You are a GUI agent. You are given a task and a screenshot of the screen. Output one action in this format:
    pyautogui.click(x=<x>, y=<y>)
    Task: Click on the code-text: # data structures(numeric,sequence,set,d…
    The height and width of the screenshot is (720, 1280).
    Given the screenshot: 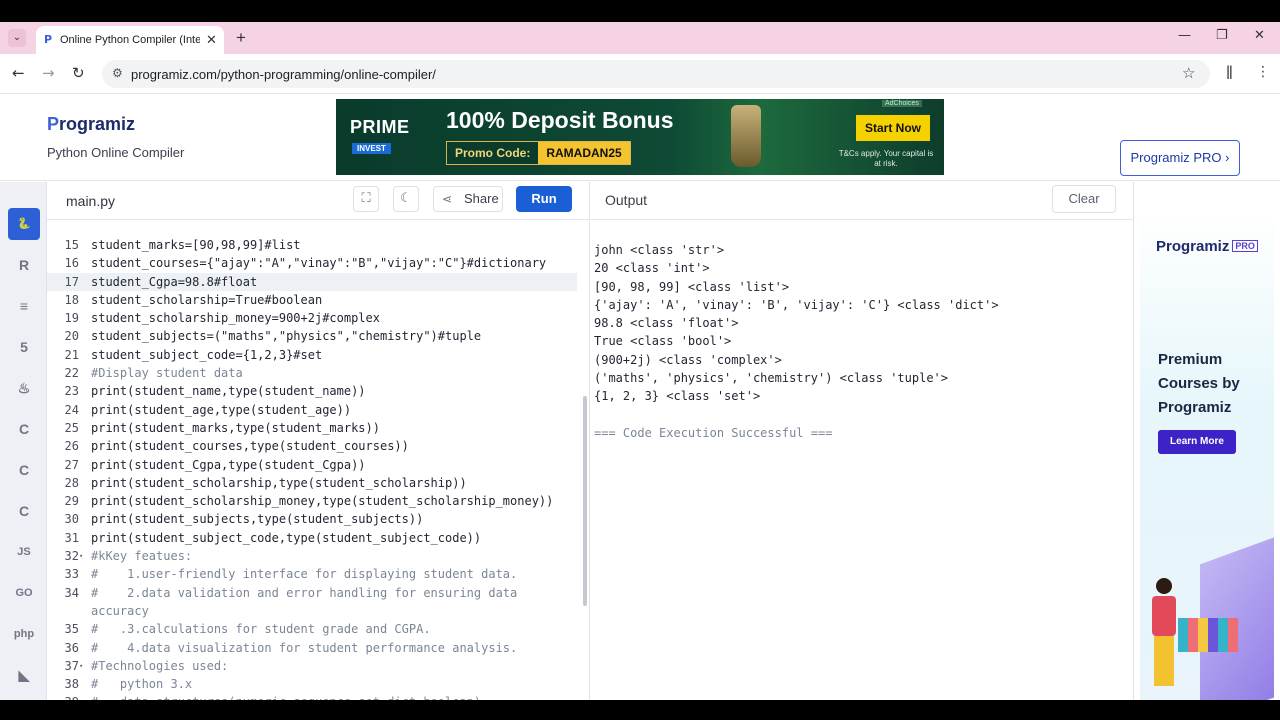 What is the action you would take?
    pyautogui.click(x=331, y=696)
    